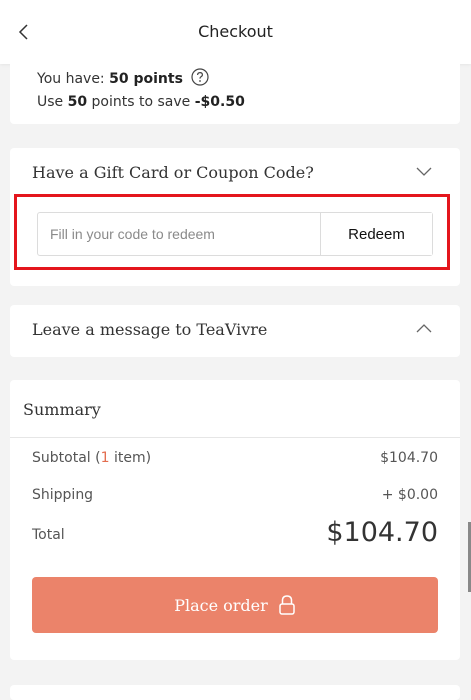 The height and width of the screenshot is (700, 471). What do you see at coordinates (71, 79) in the screenshot?
I see `points-balance-label: You have:` at bounding box center [71, 79].